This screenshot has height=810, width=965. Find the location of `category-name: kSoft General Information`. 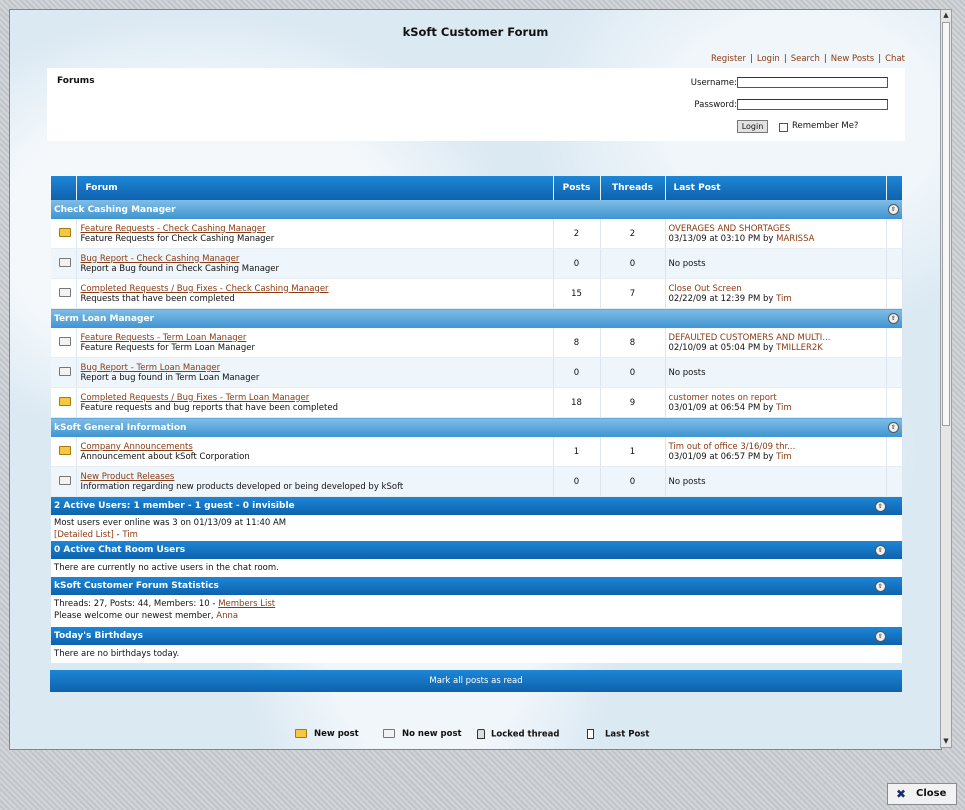

category-name: kSoft General Information is located at coordinates (468, 427).